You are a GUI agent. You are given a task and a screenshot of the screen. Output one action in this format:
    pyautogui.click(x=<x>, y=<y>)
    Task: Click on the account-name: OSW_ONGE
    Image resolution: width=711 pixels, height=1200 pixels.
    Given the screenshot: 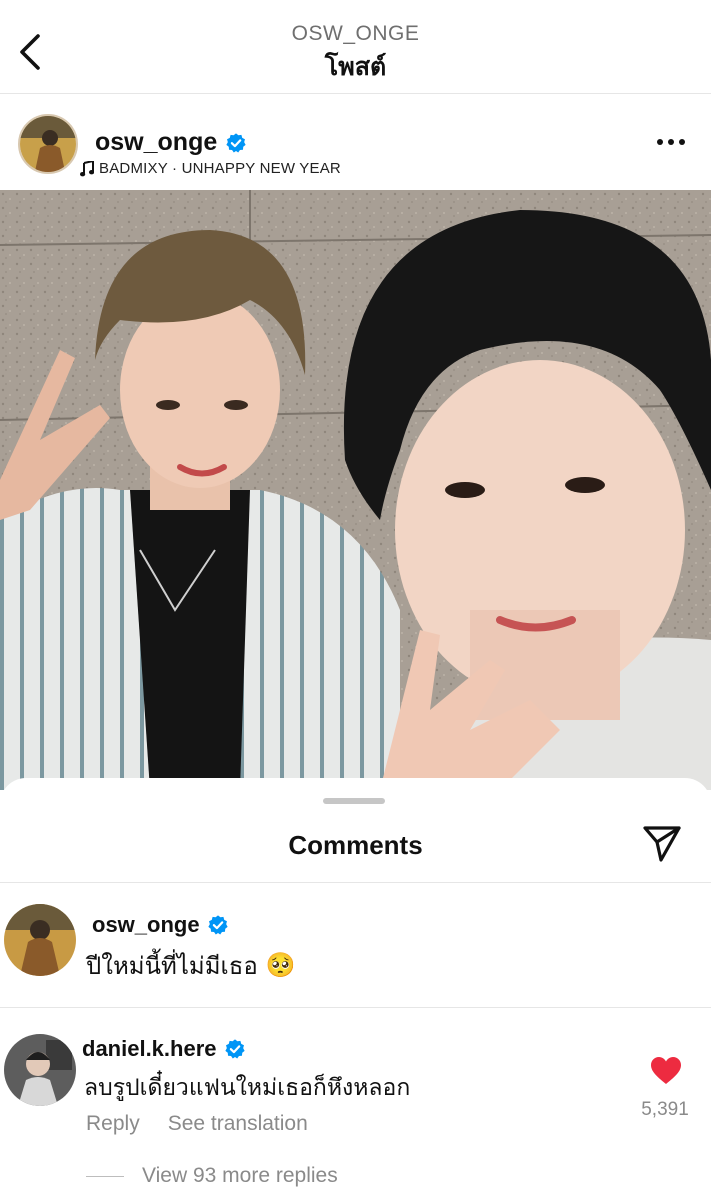 What is the action you would take?
    pyautogui.click(x=355, y=33)
    